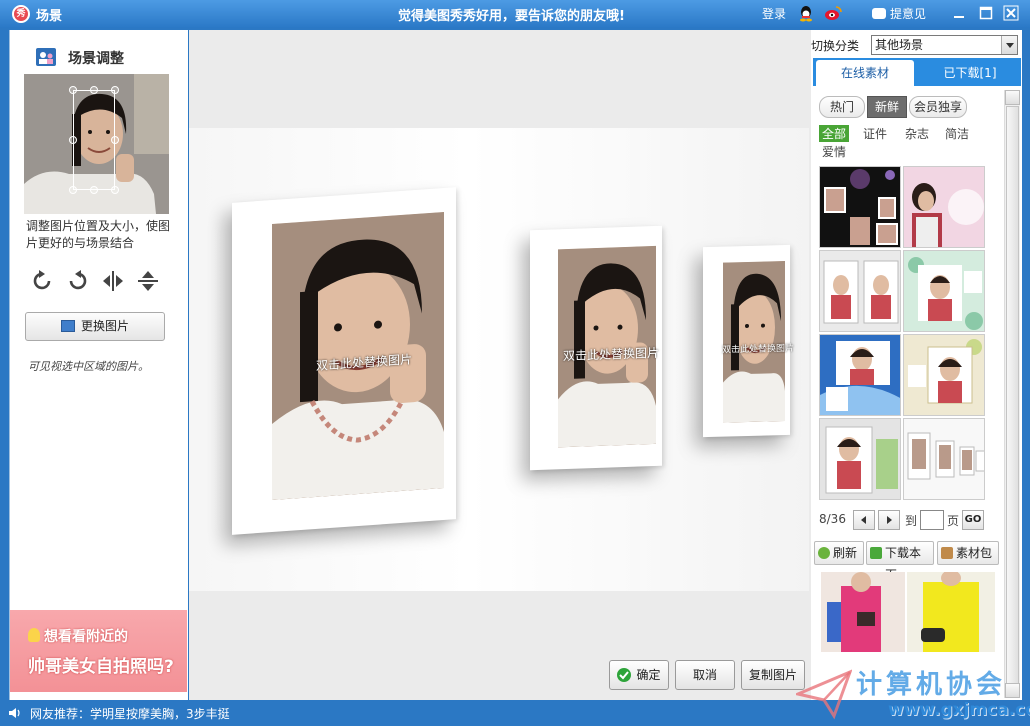 This screenshot has height=726, width=1030. Describe the element at coordinates (49, 16) in the screenshot. I see `window-title: 场景` at that location.